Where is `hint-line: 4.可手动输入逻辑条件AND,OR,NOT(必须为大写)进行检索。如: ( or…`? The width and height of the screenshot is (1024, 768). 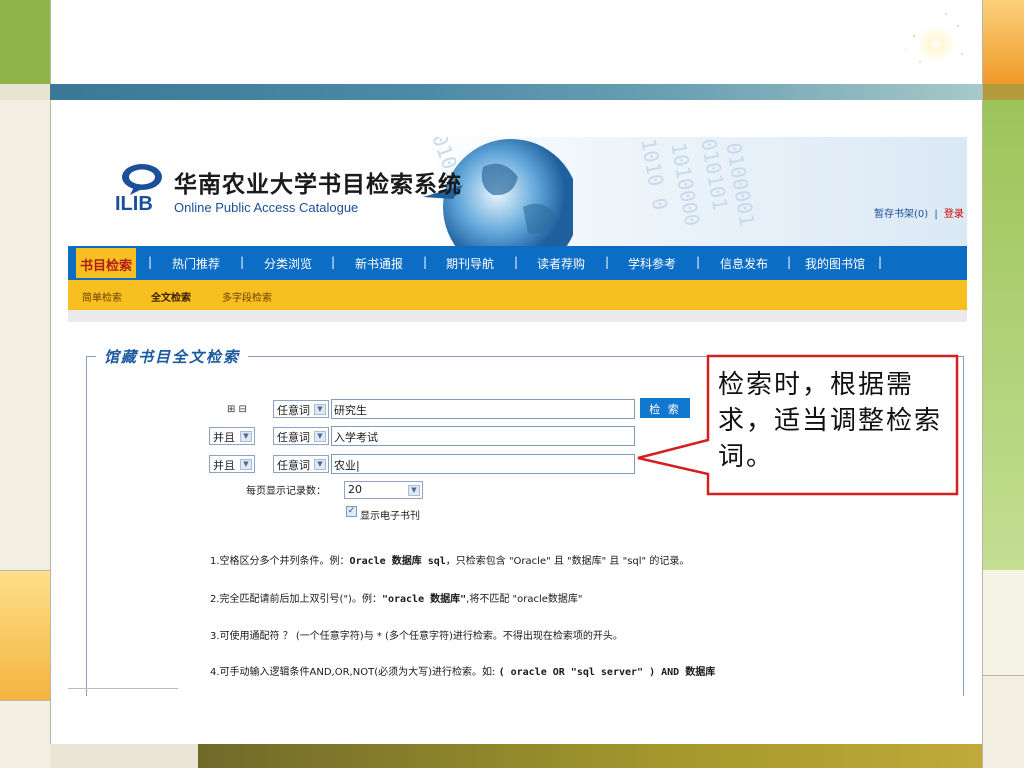
hint-line: 4.可手动输入逻辑条件AND,OR,NOT(必须为大写)进行检索。如: ( or… is located at coordinates (463, 672).